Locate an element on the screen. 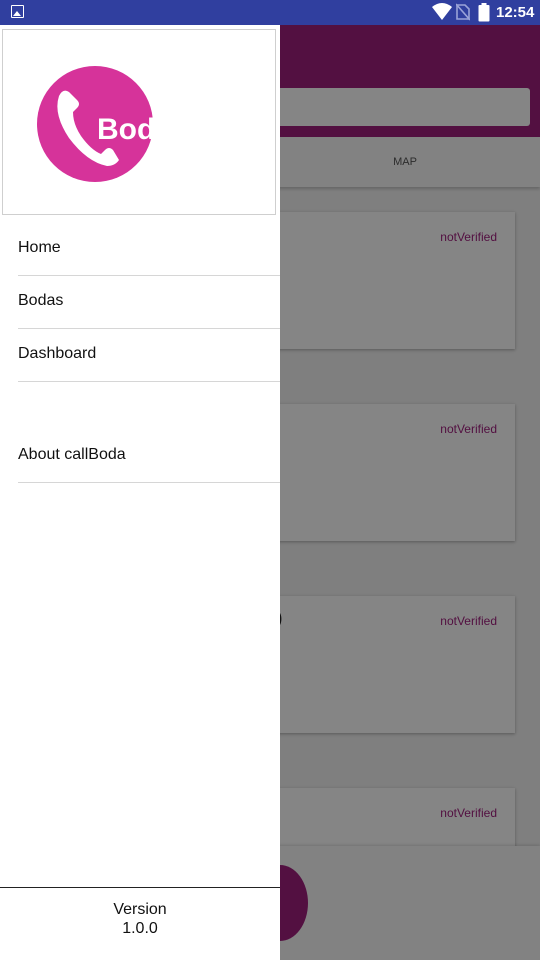  menu-item-label: Bodas is located at coordinates (41, 300).